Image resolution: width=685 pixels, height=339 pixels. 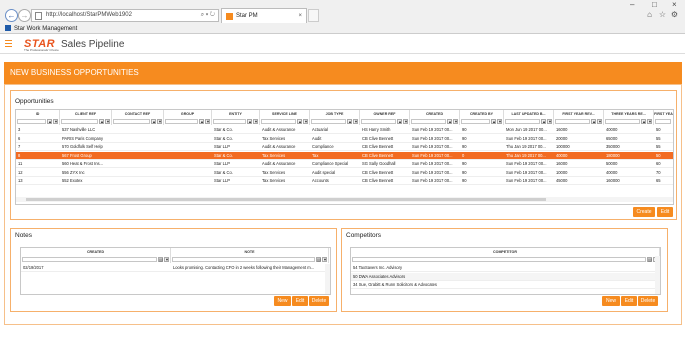 What do you see at coordinates (300, 16) in the screenshot?
I see `close-tab-icon: ×` at bounding box center [300, 16].